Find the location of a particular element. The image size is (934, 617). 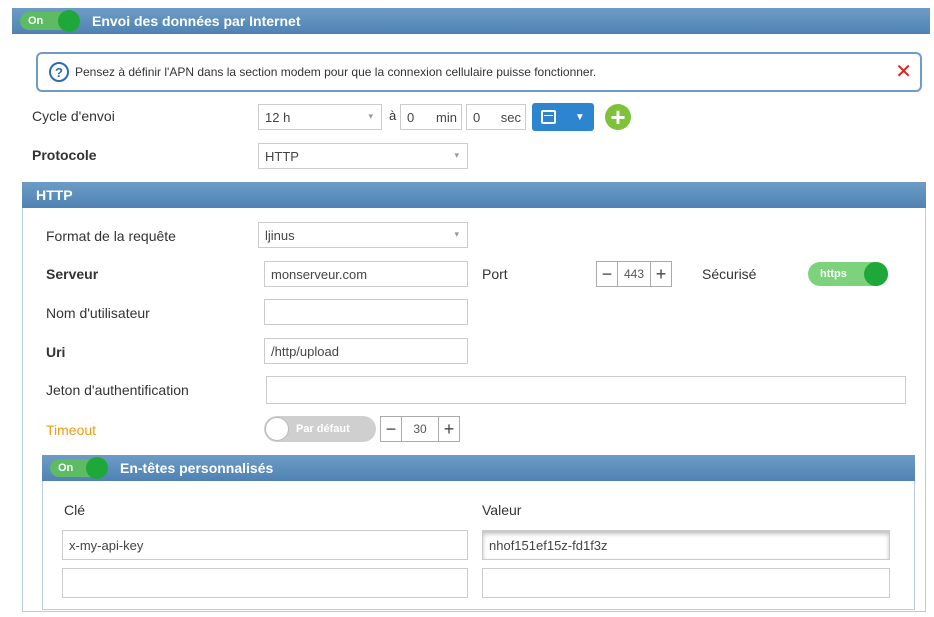

cycle-minutes-unit: min is located at coordinates (446, 117).